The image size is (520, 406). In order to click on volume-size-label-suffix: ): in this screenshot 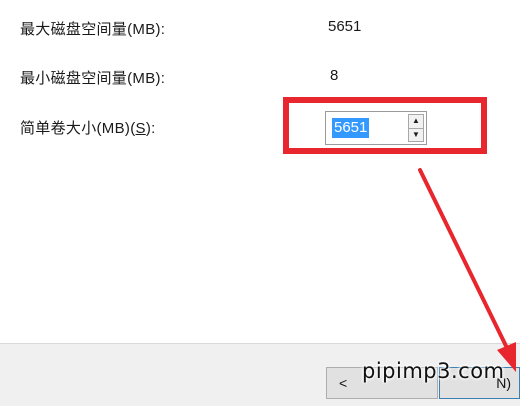, I will do `click(150, 128)`.